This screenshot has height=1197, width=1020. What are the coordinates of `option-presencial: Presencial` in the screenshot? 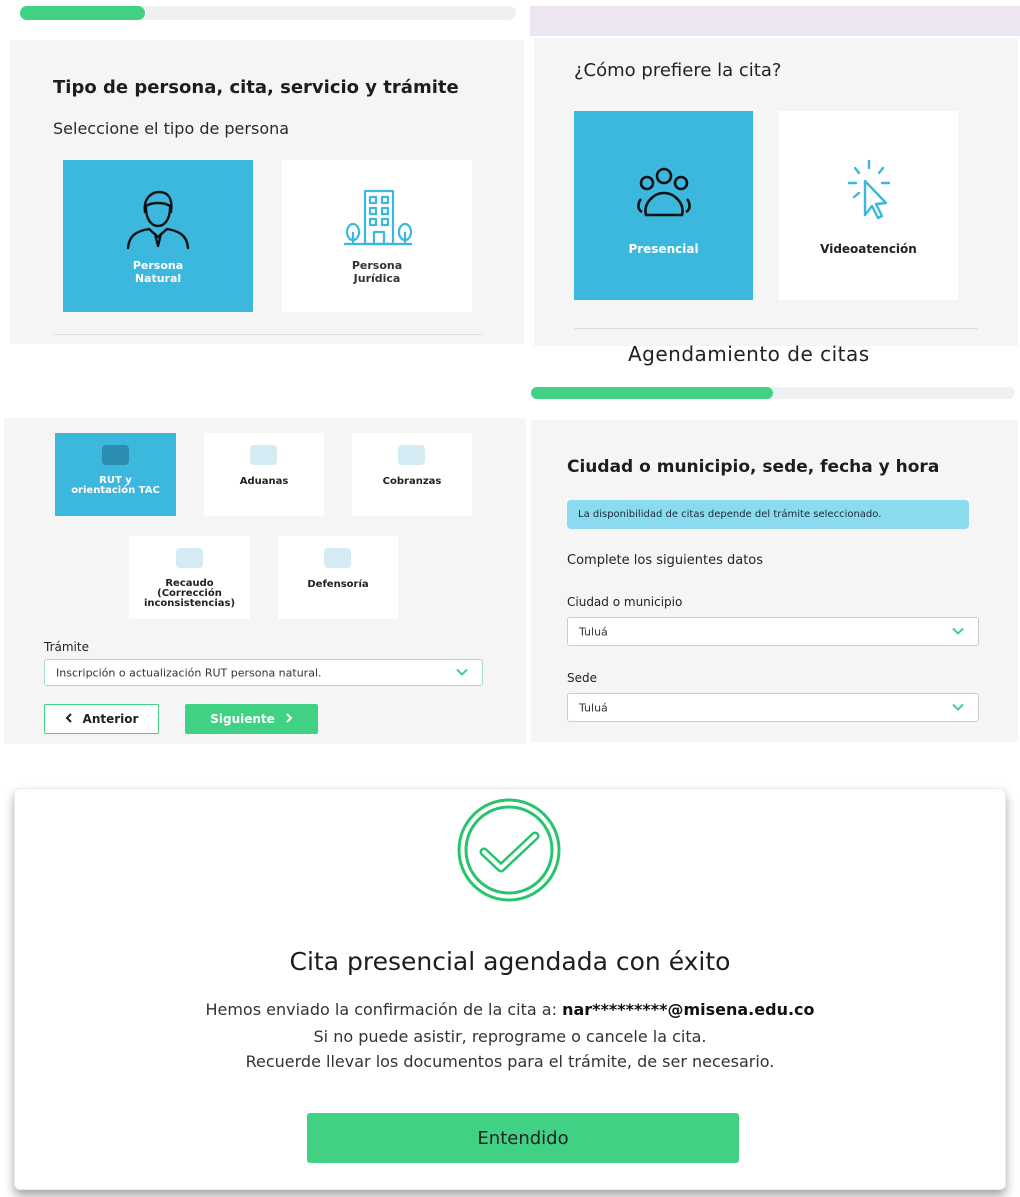 It's located at (663, 205).